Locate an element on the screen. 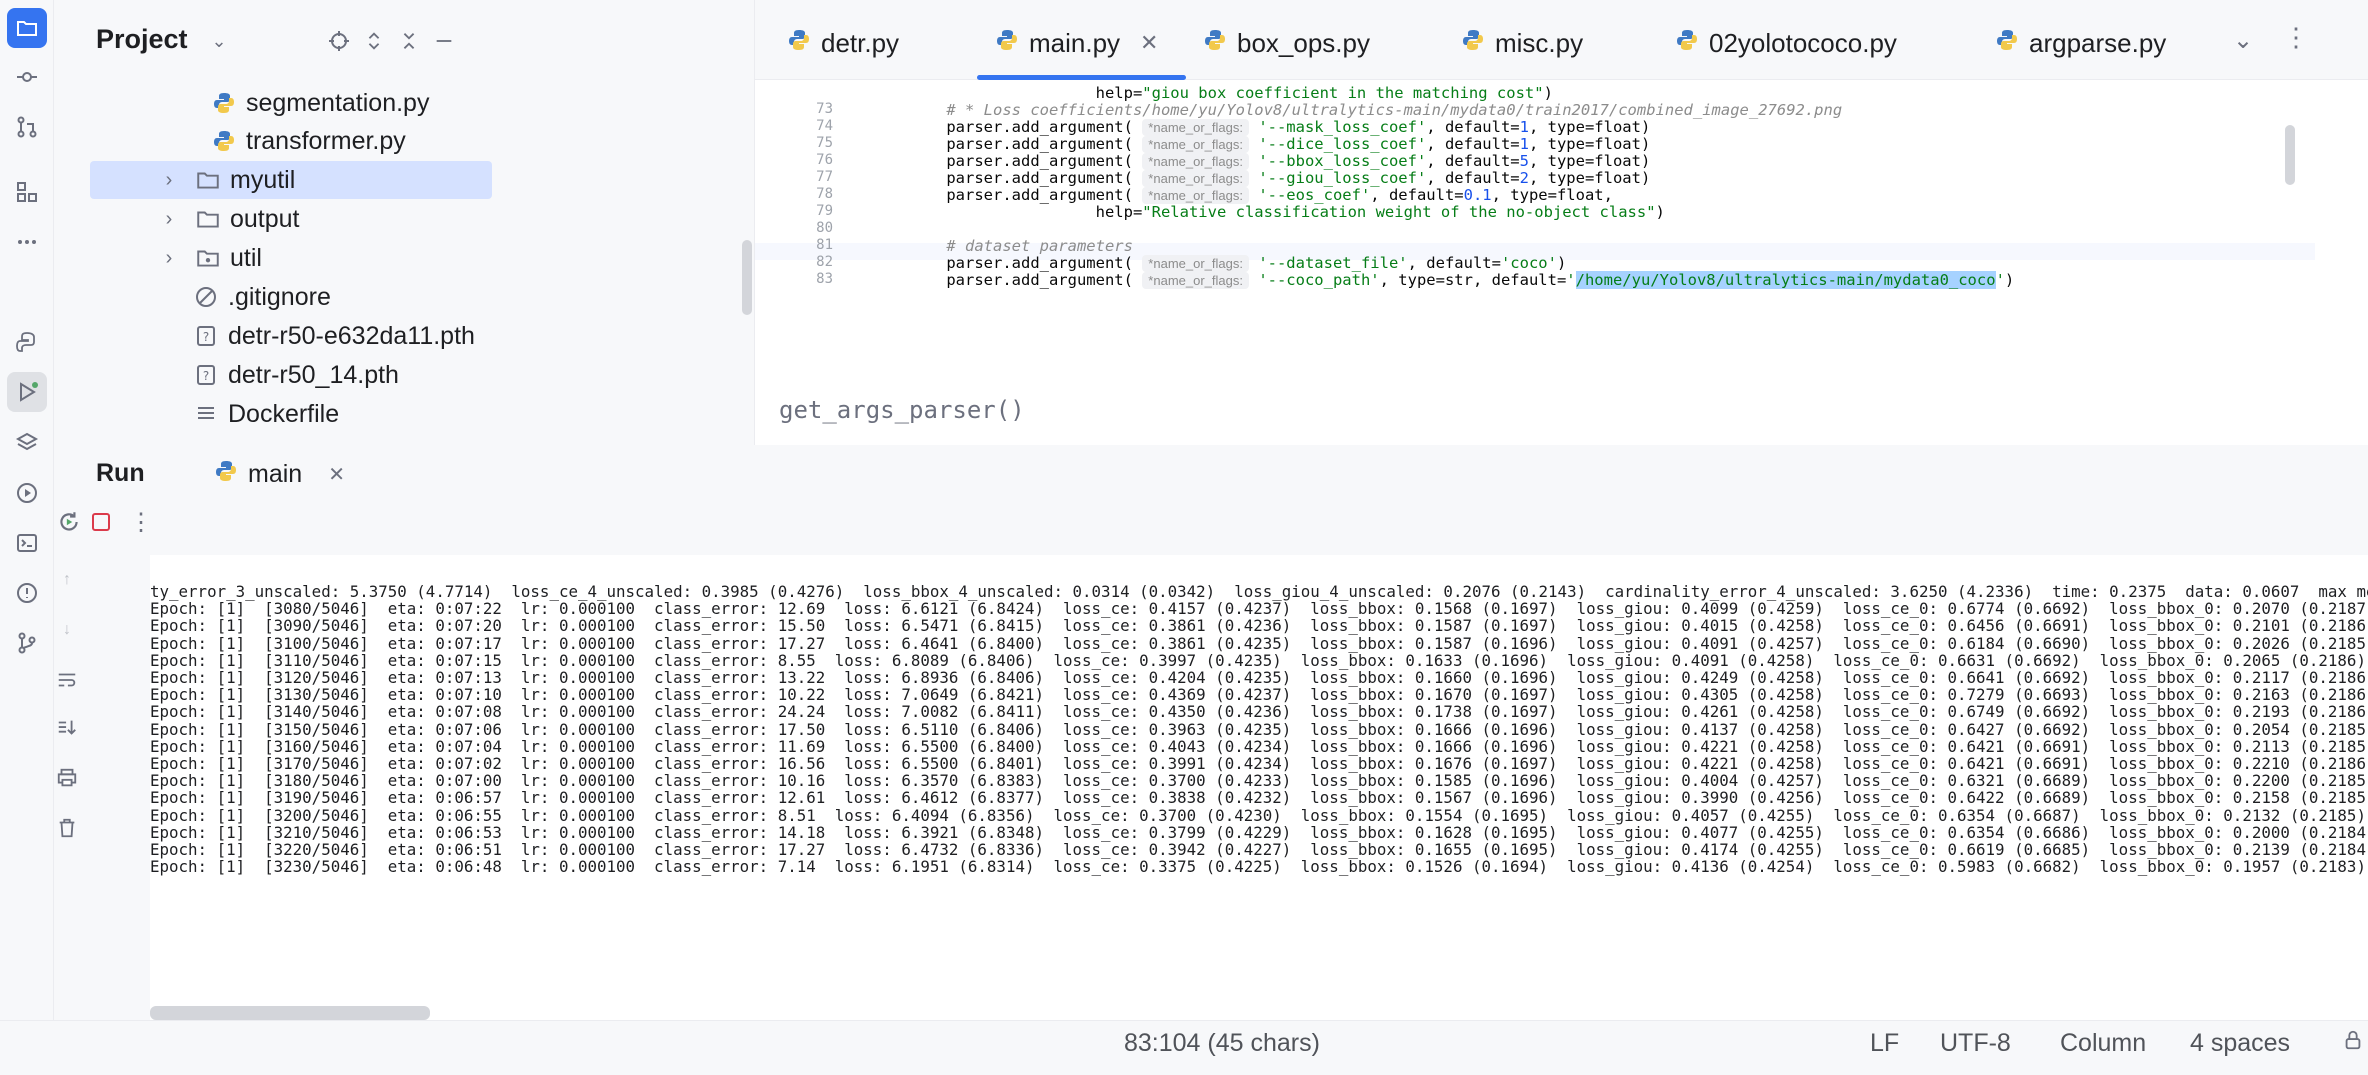 The image size is (2368, 1075). chevron-down-icon: ⌄ is located at coordinates (219, 41).